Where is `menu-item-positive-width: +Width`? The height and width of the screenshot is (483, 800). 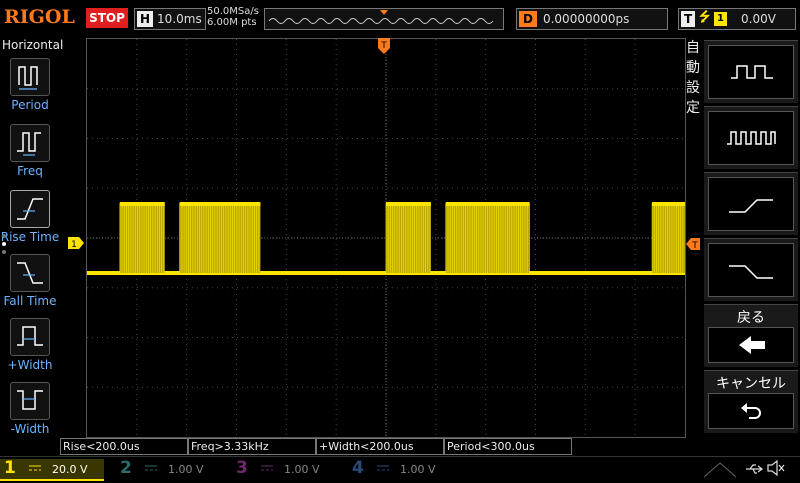
menu-item-positive-width: +Width is located at coordinates (30, 347).